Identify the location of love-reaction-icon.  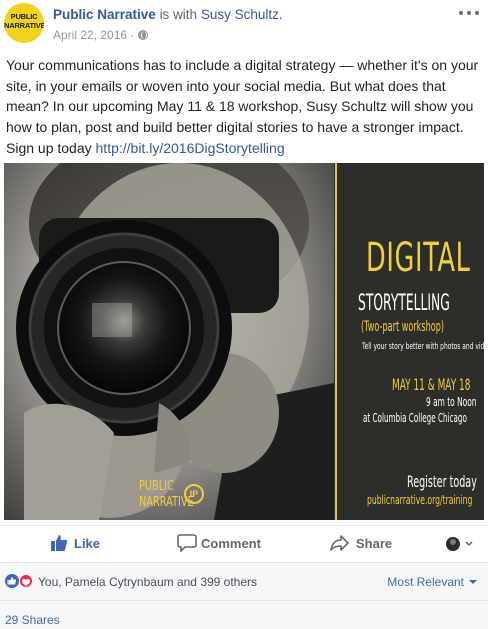
(26, 581).